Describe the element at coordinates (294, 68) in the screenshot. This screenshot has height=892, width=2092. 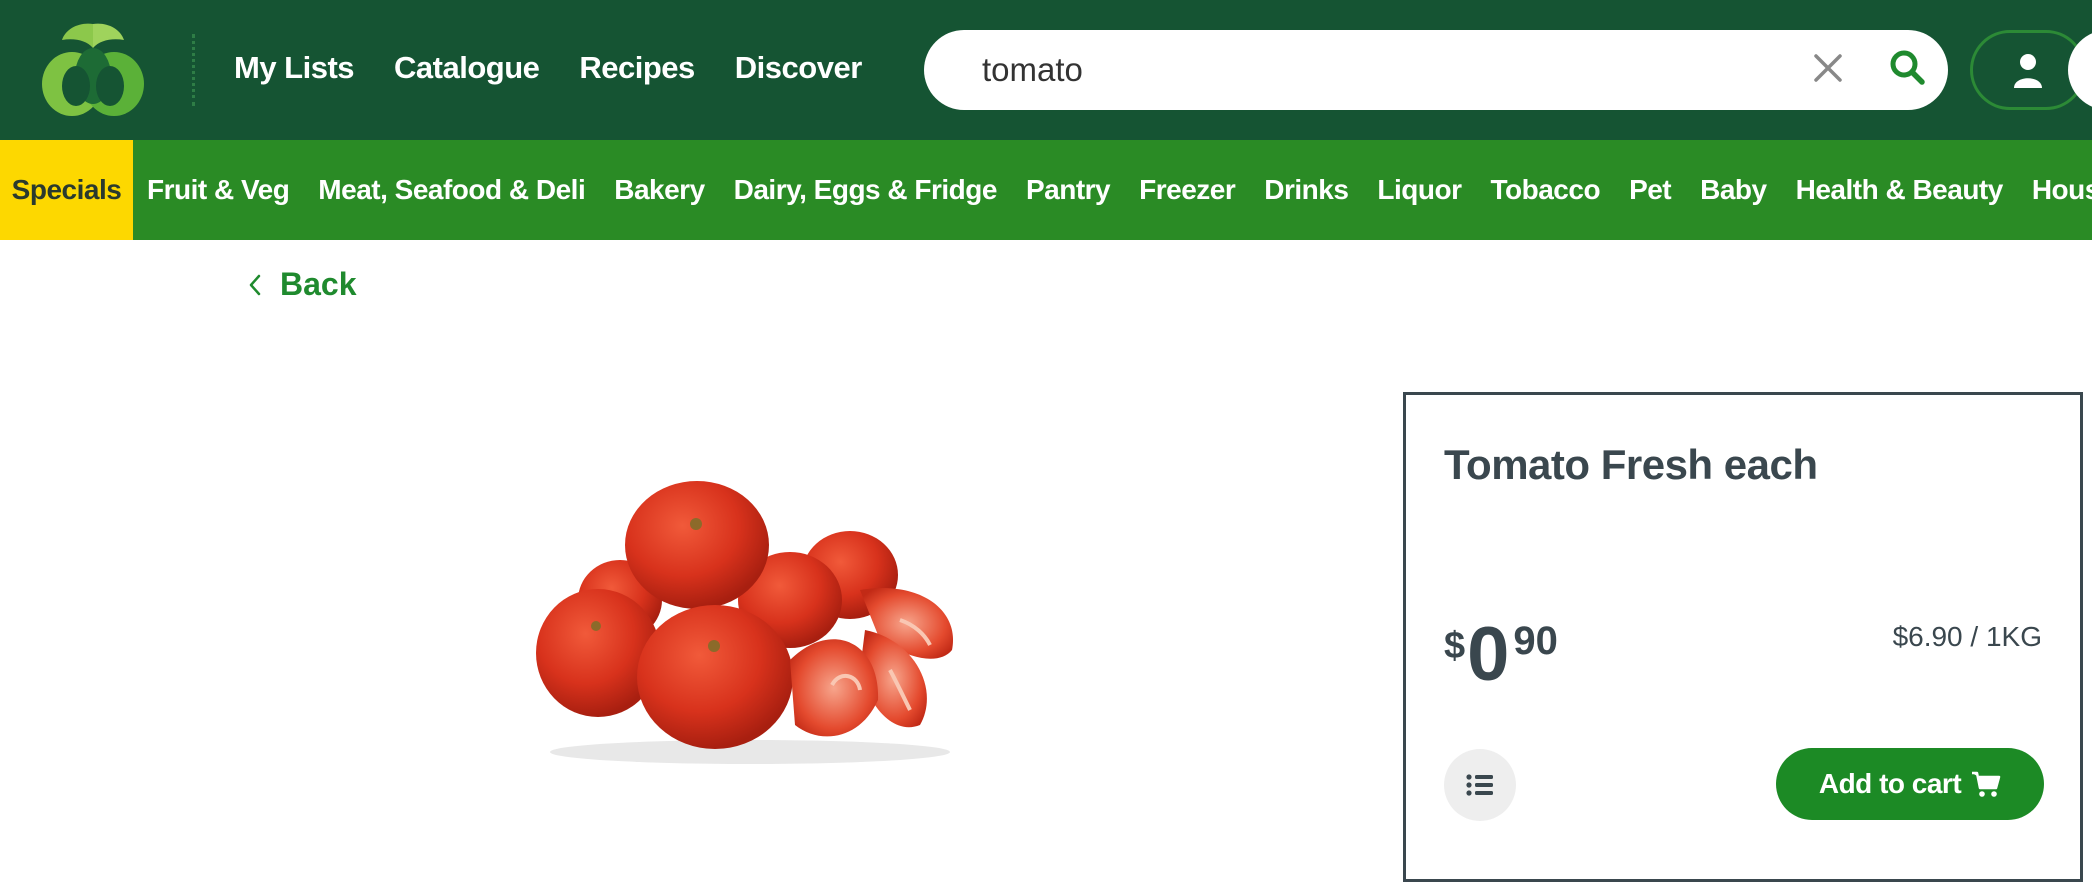
I see `nav-my-lists: My Lists` at that location.